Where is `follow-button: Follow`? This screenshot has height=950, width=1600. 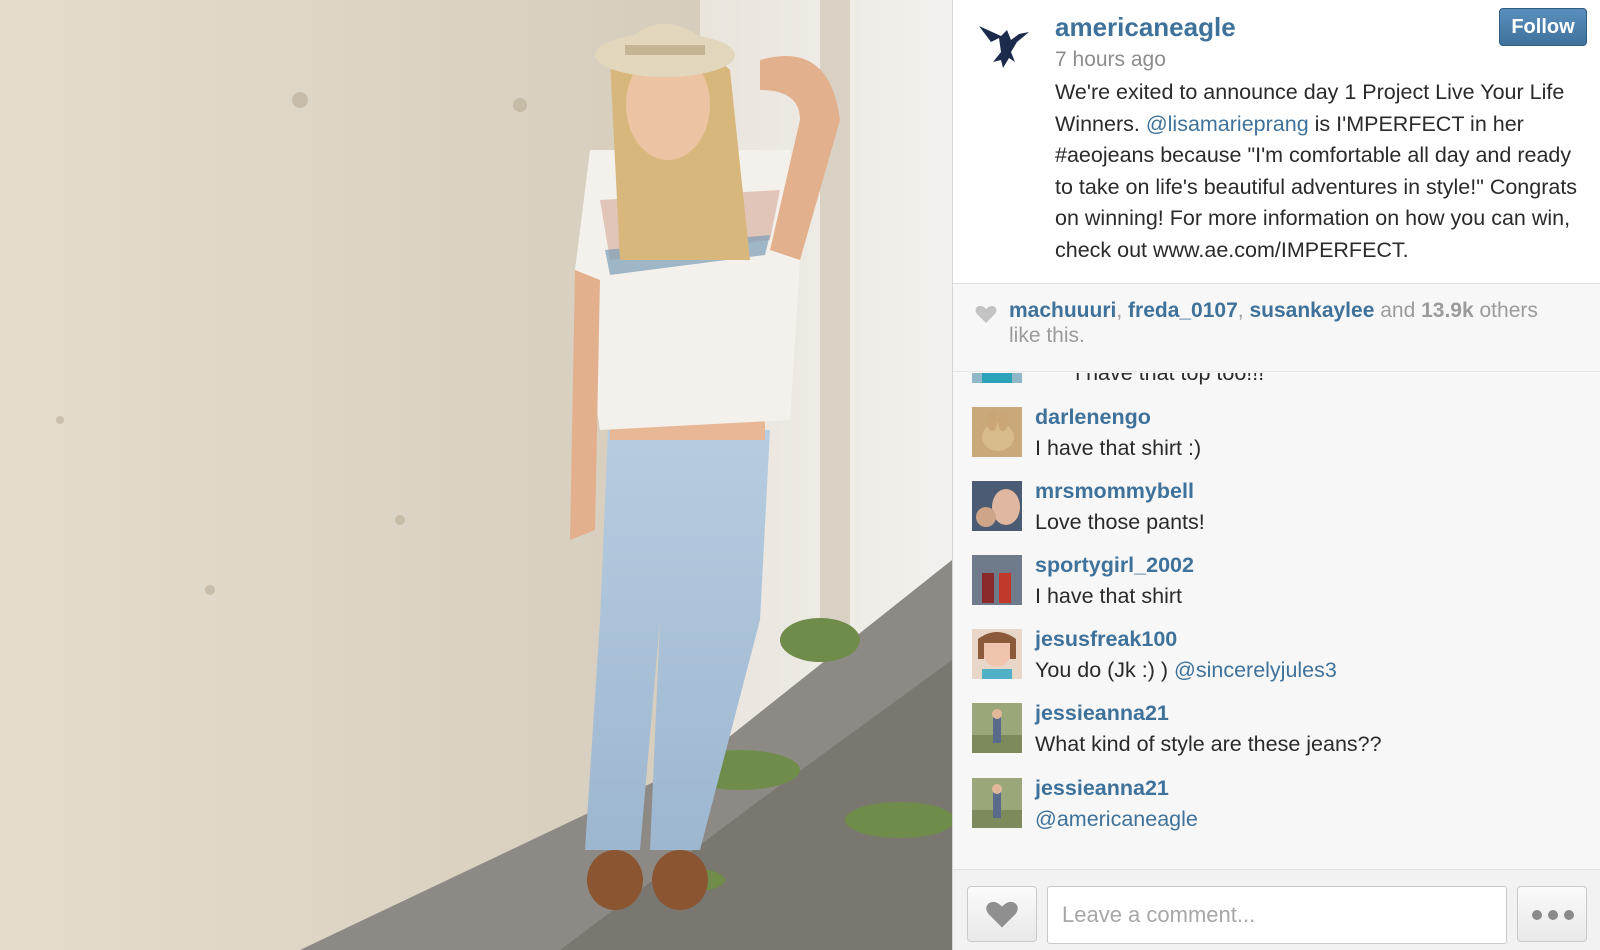 follow-button: Follow is located at coordinates (1543, 27).